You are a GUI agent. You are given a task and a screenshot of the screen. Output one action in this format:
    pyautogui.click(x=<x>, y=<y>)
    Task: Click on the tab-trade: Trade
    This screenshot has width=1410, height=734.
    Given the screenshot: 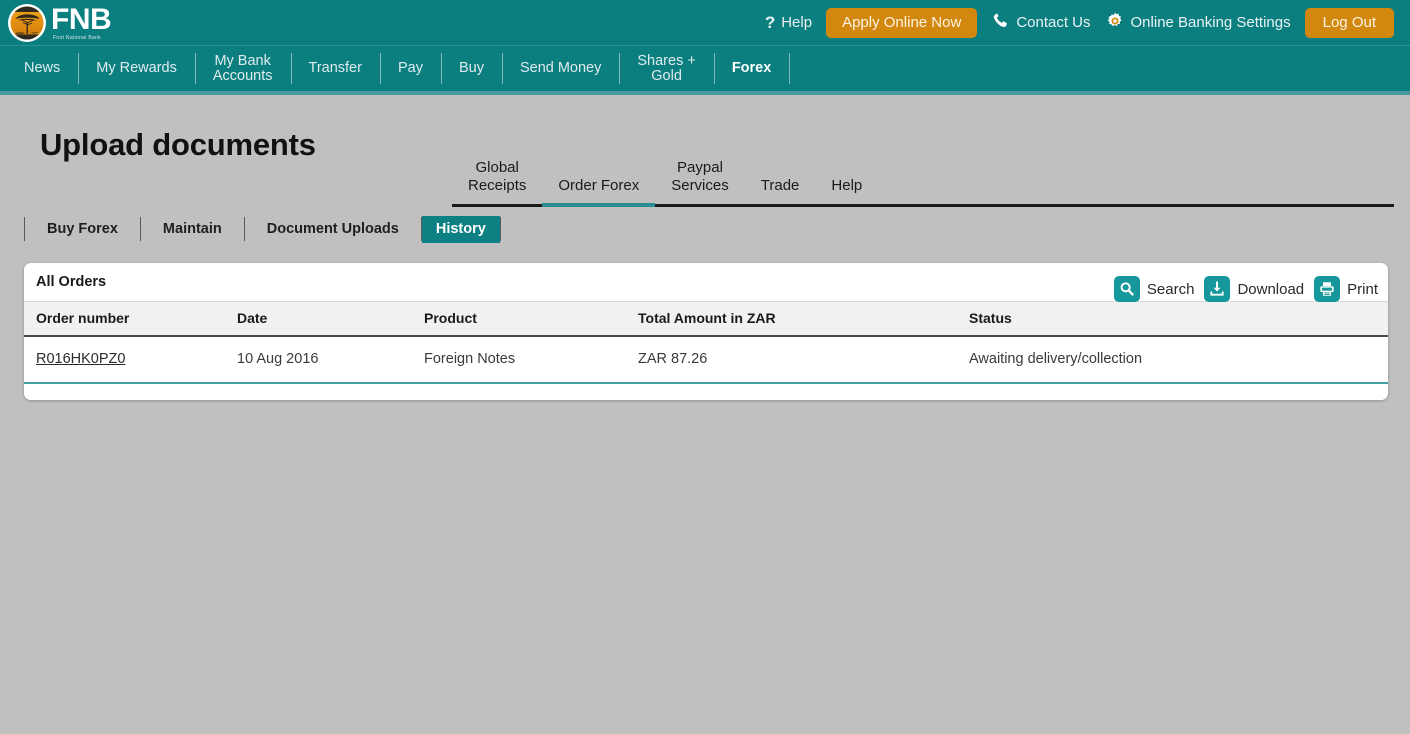 What is the action you would take?
    pyautogui.click(x=780, y=190)
    